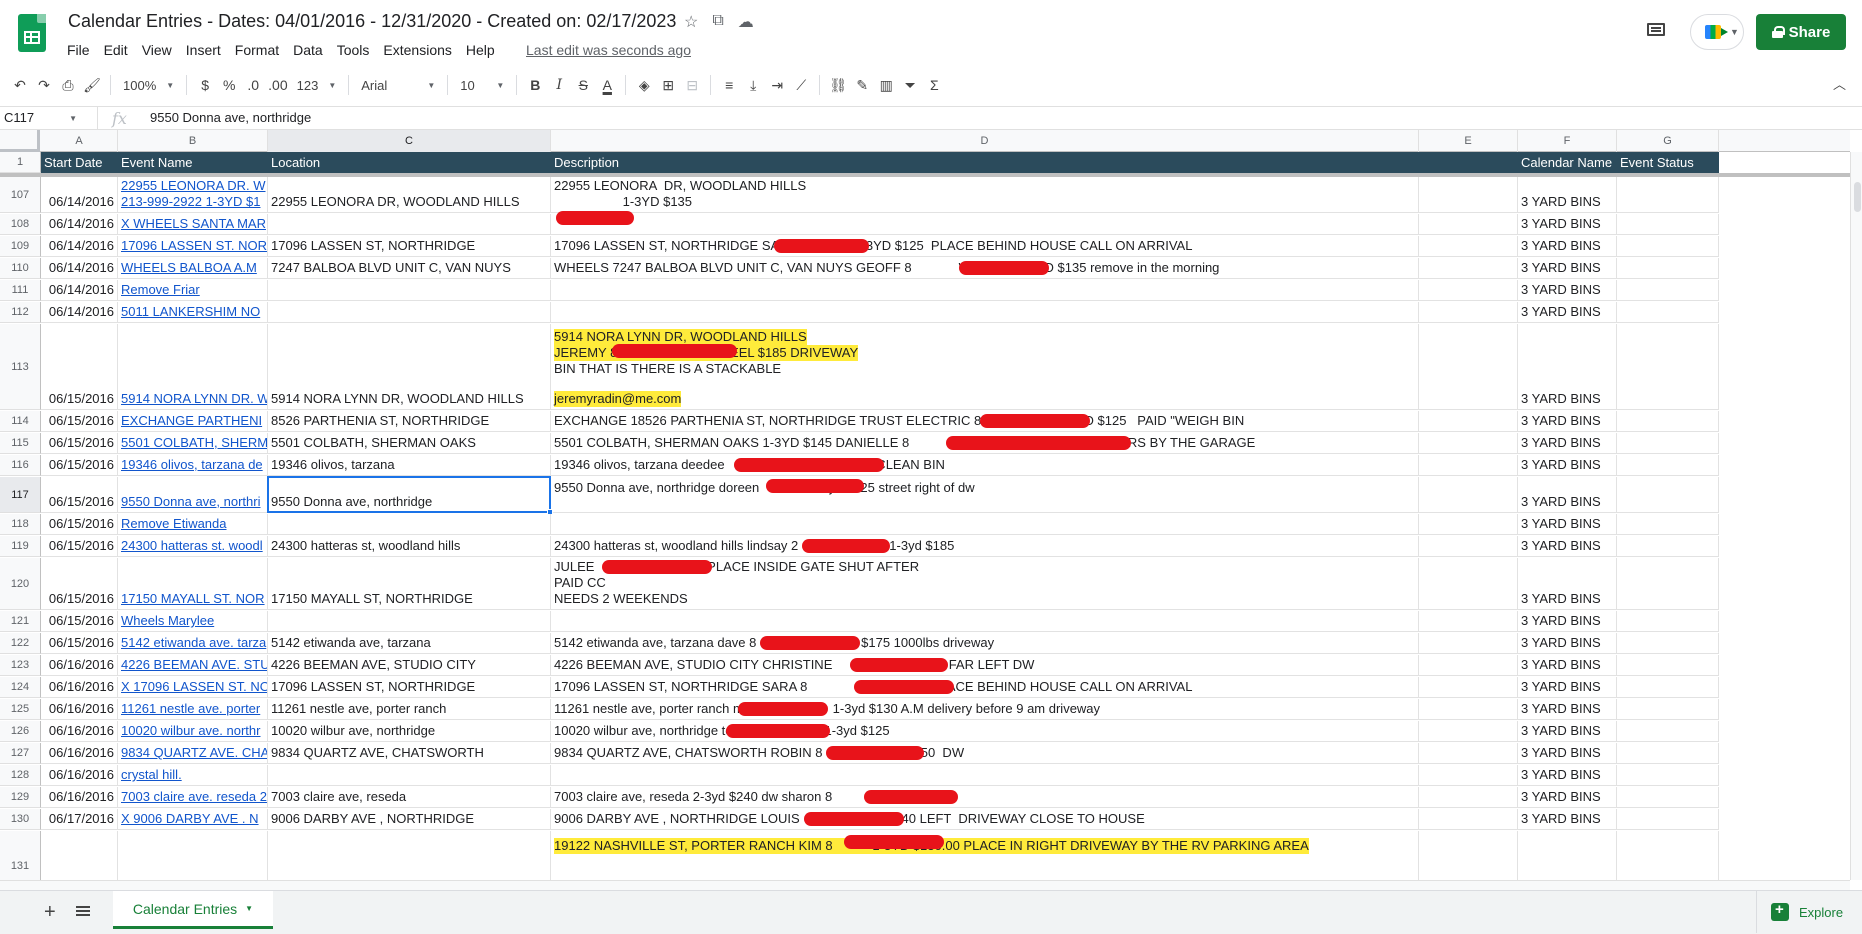 This screenshot has width=1862, height=934. I want to click on event-link: 4226 BEEMAN AVE. STU, so click(194, 665).